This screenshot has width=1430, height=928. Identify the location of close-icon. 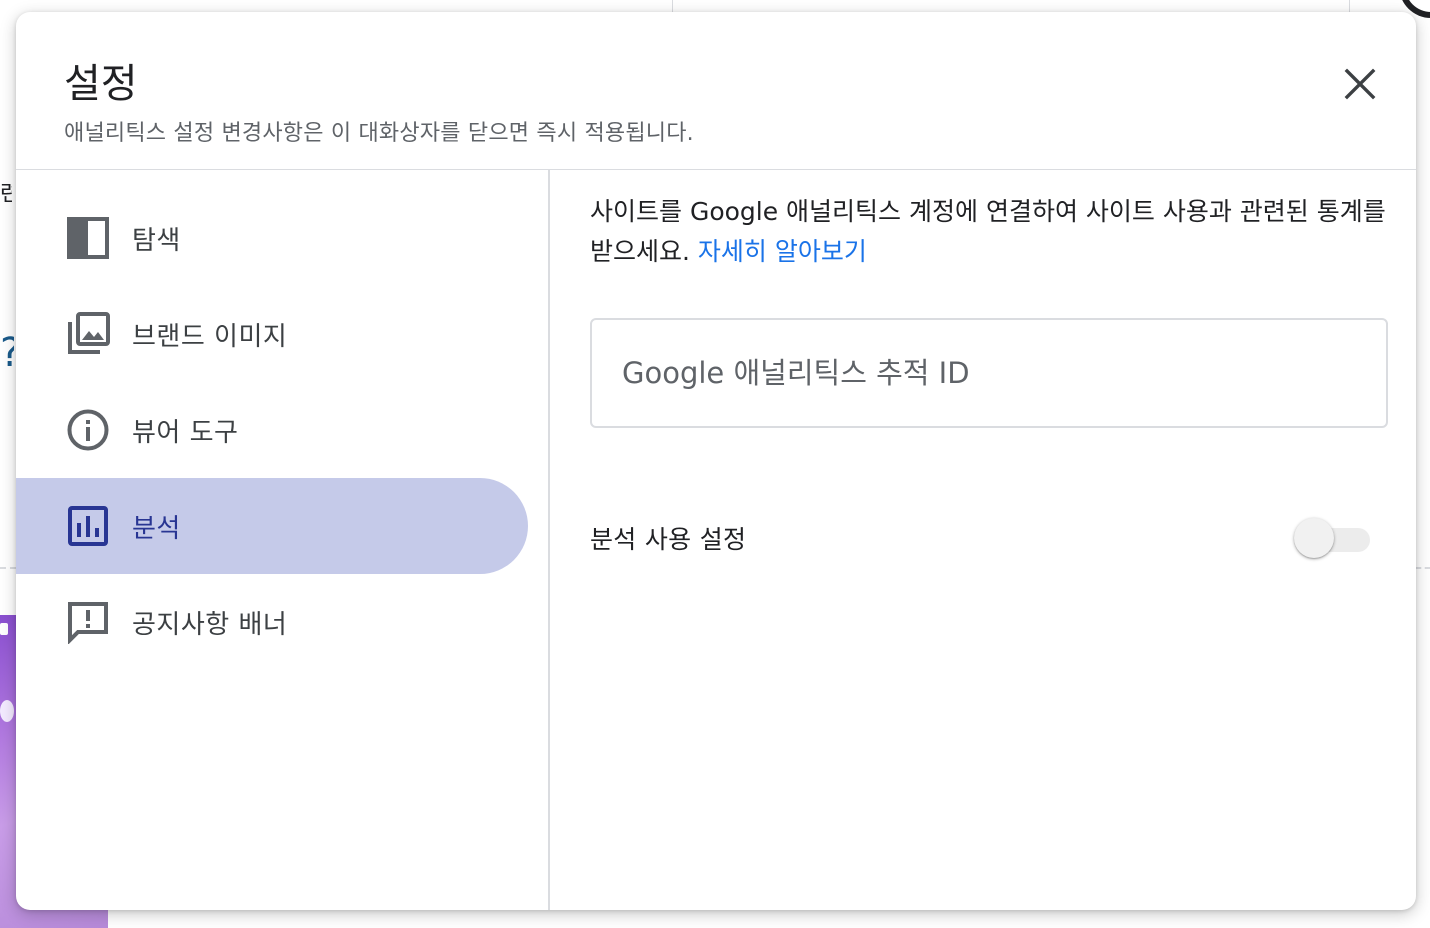
(1360, 84).